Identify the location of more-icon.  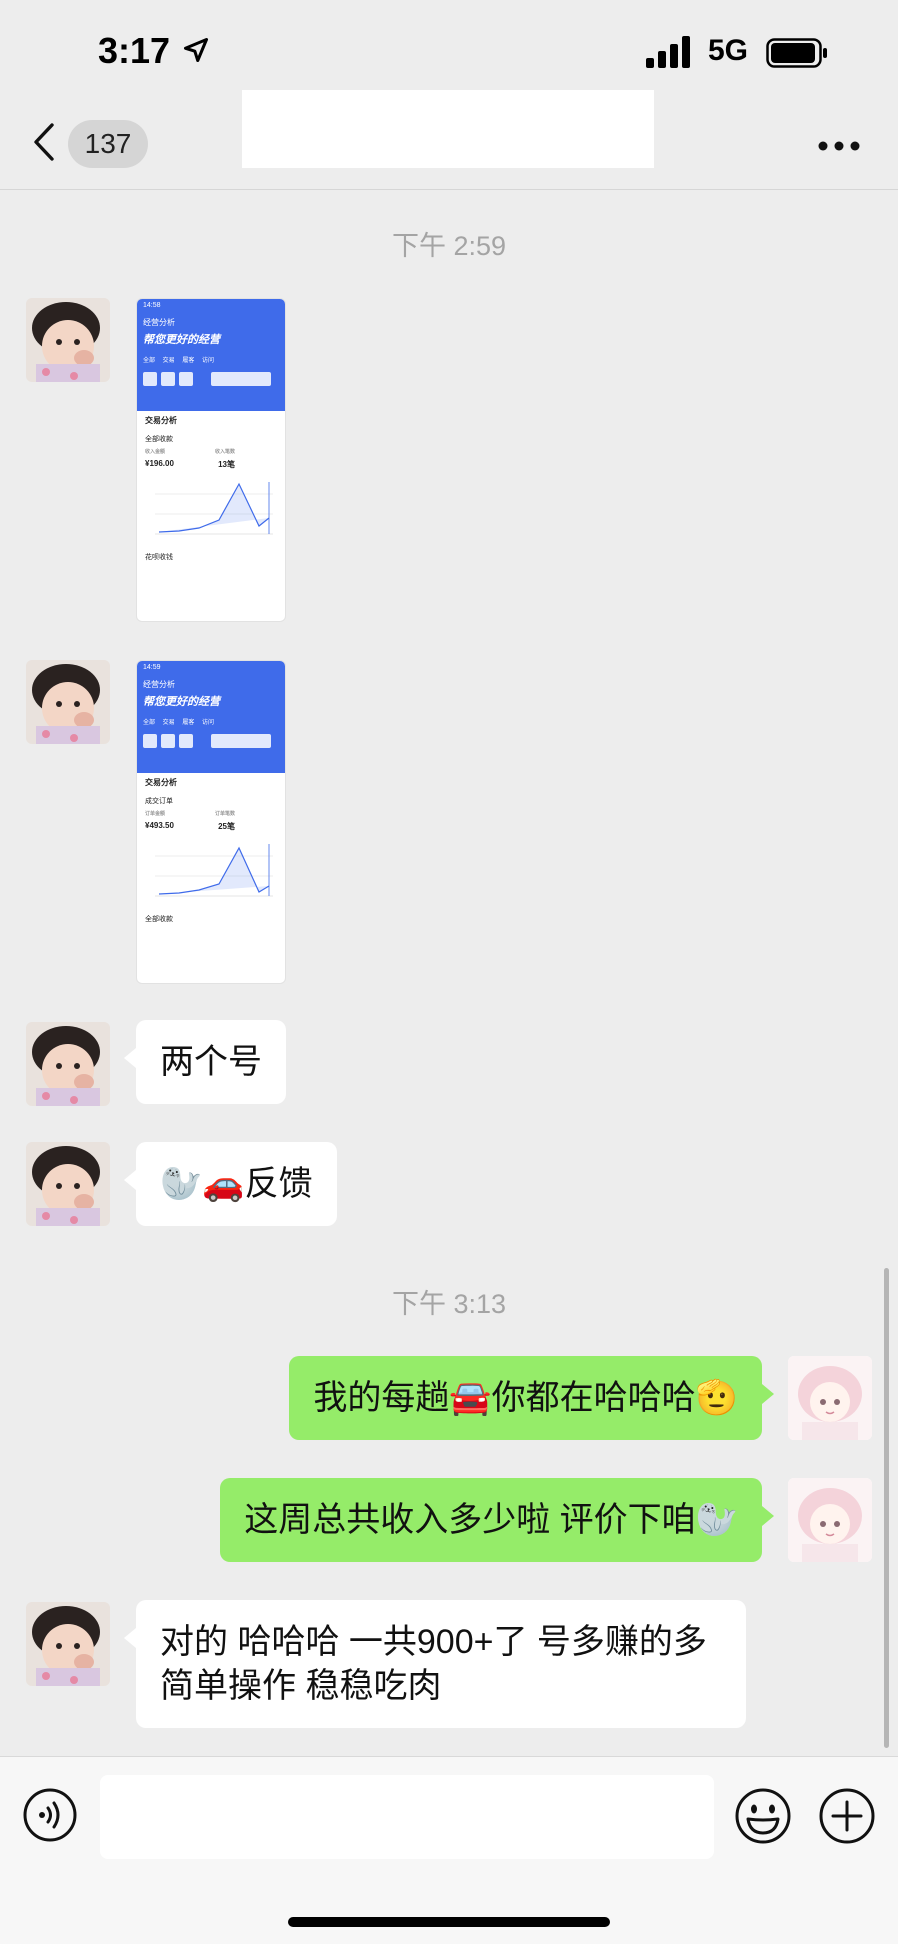
(839, 146).